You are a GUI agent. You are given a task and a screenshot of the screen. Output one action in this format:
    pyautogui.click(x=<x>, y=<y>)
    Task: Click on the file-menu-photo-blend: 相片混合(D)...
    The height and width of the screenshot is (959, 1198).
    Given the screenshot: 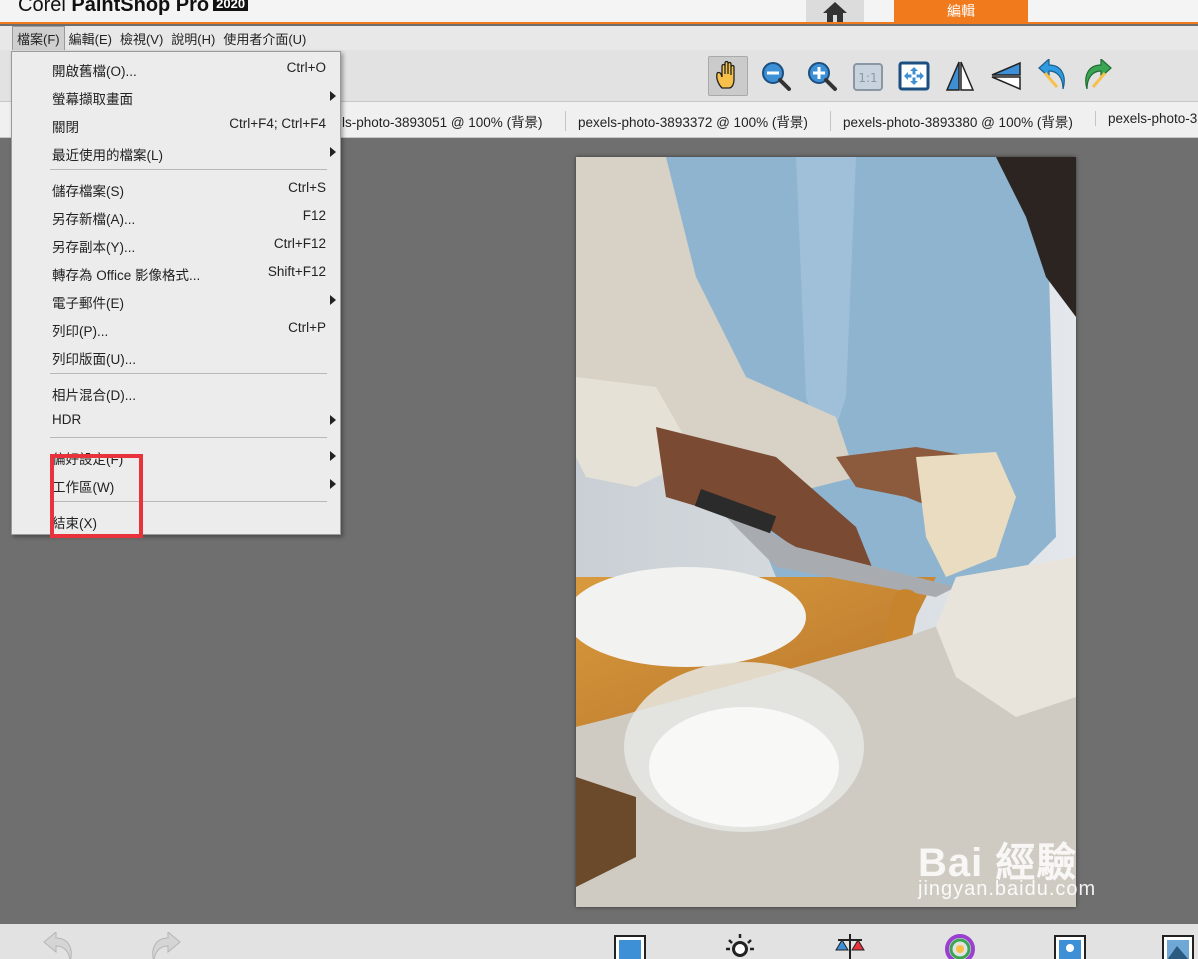 What is the action you would take?
    pyautogui.click(x=176, y=392)
    